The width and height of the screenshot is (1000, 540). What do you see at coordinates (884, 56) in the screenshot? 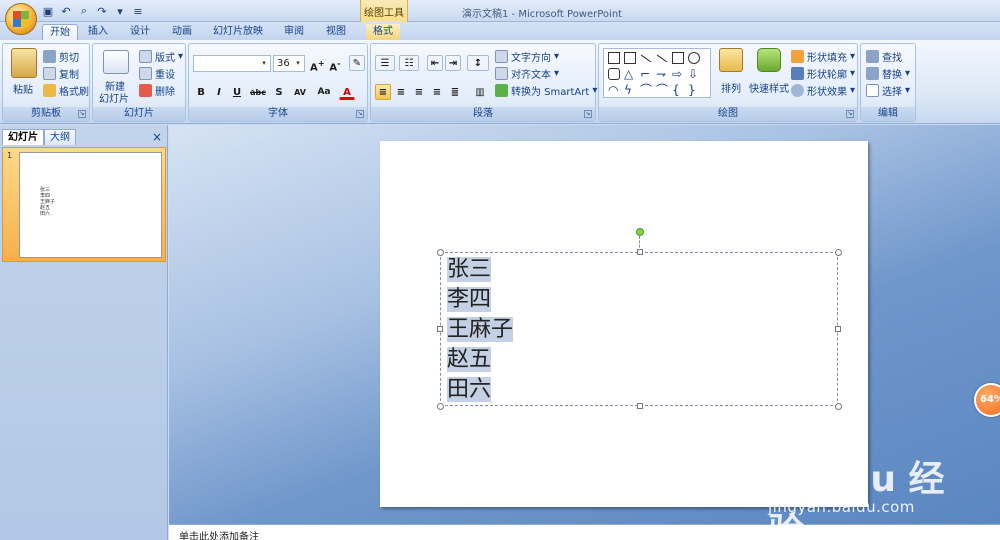
I see `find-button: 查找` at bounding box center [884, 56].